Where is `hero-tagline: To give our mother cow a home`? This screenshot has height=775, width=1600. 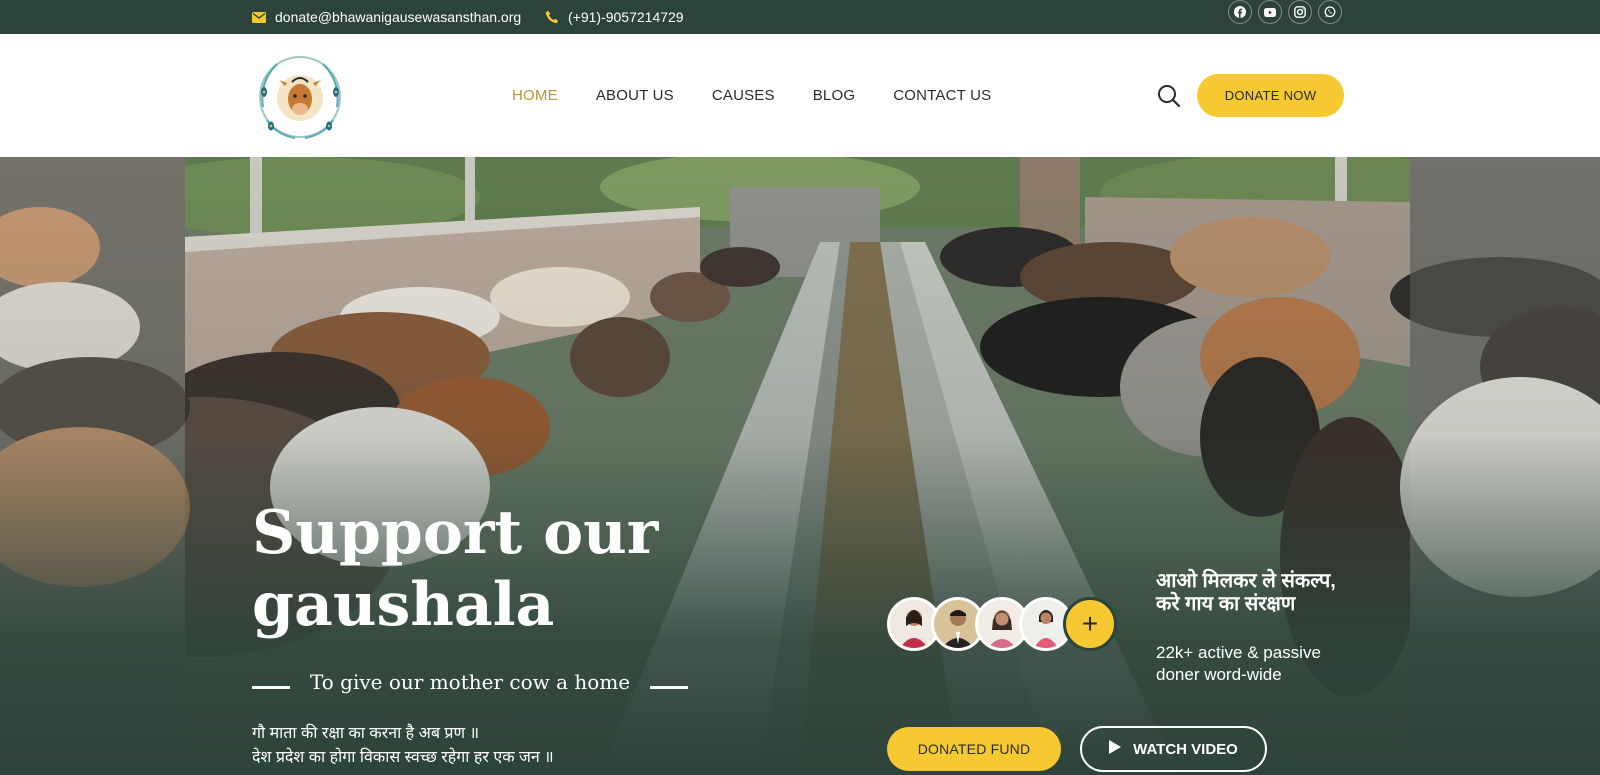
hero-tagline: To give our mother cow a home is located at coordinates (470, 682).